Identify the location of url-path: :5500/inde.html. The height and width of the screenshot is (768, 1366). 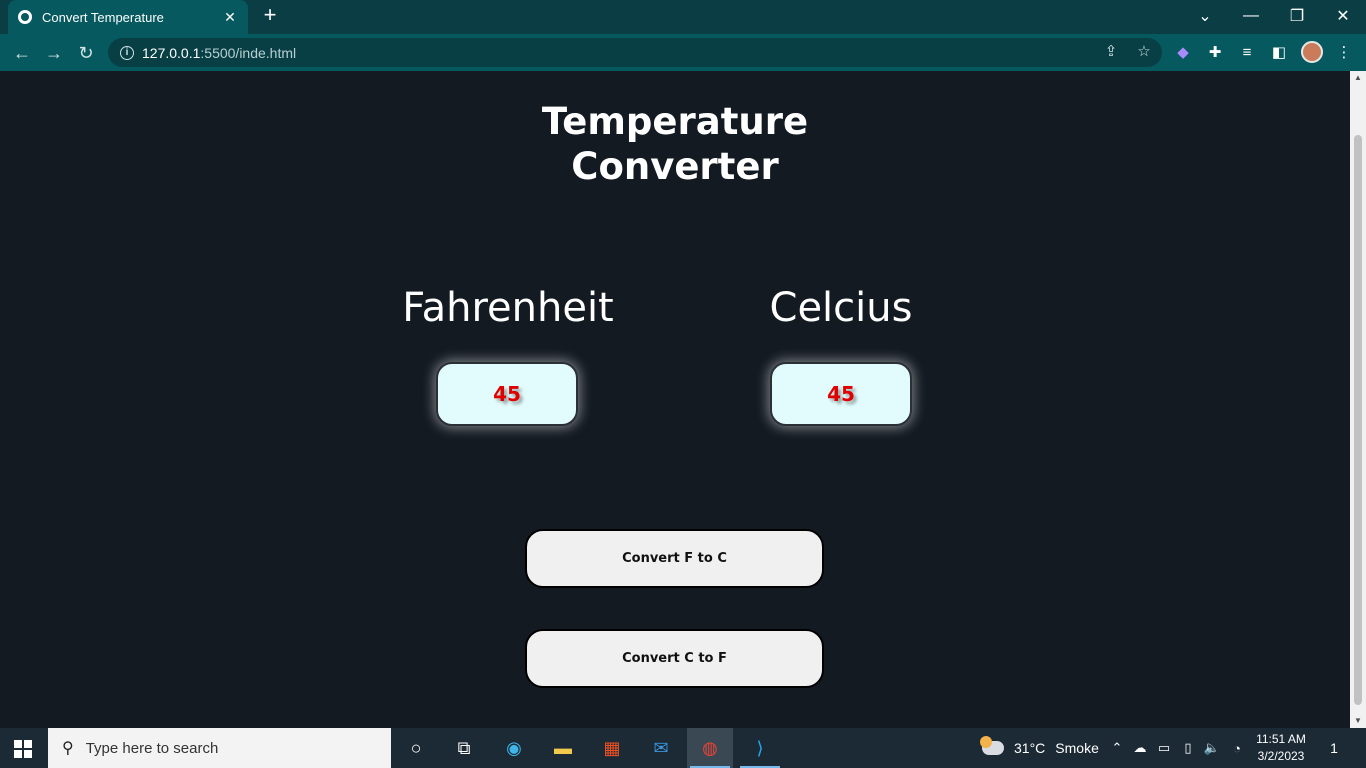
(248, 52).